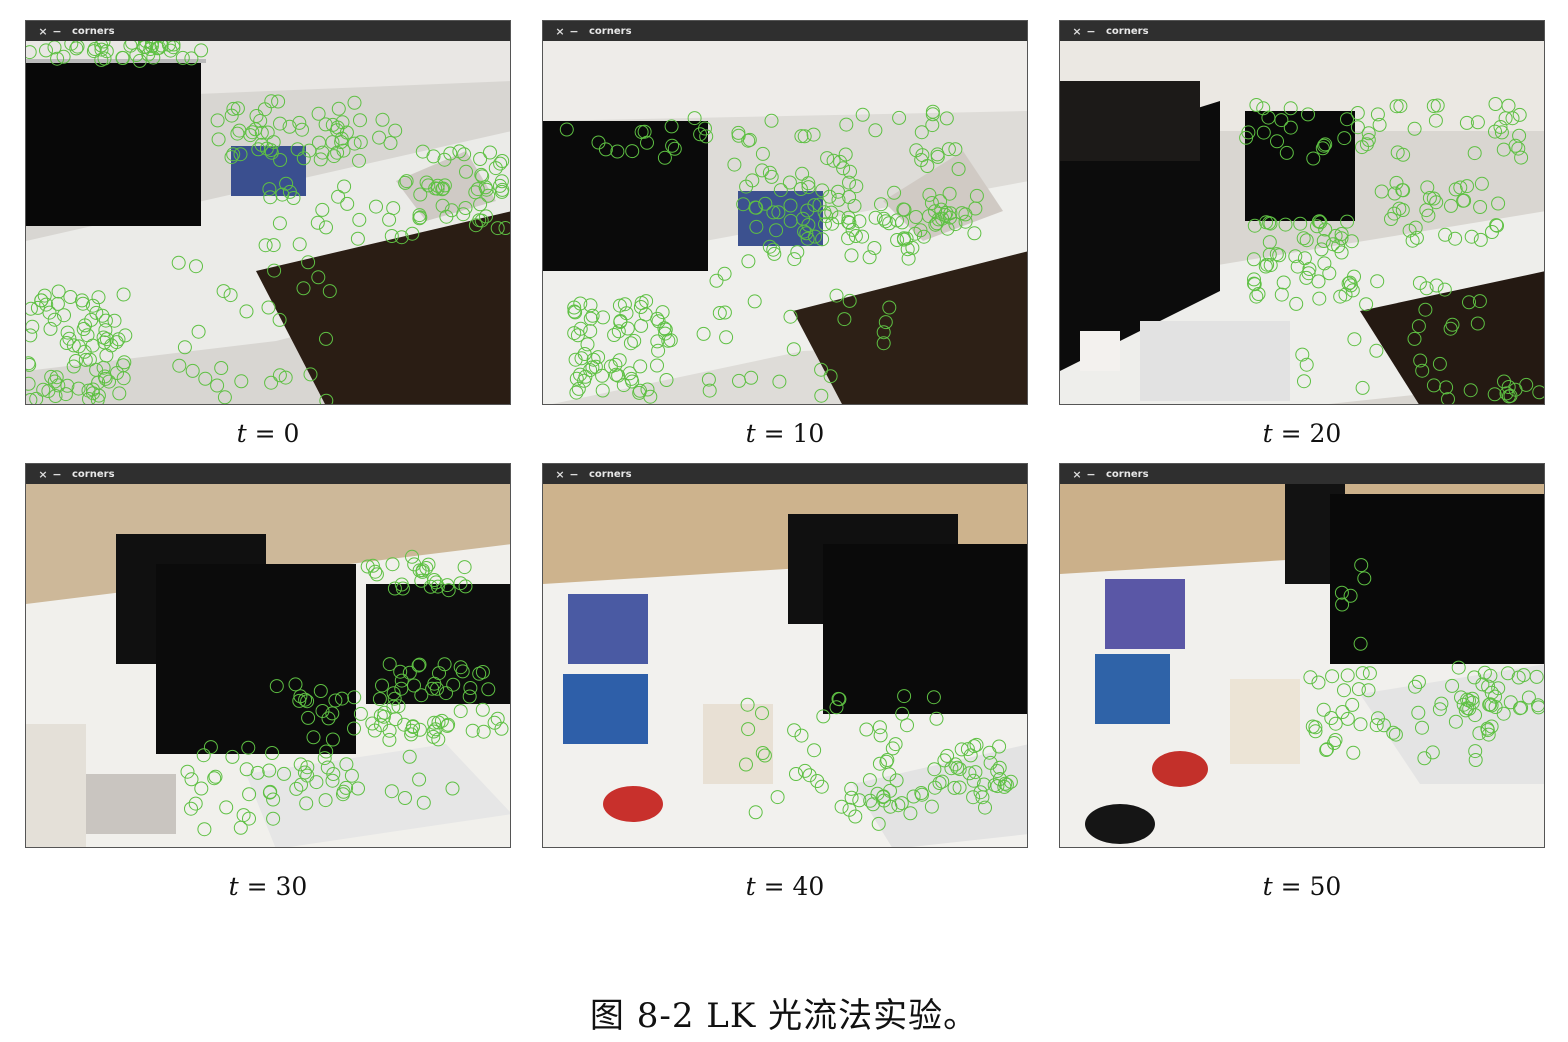 This screenshot has height=1042, width=1568. I want to click on time-value: = 40, so click(790, 886).